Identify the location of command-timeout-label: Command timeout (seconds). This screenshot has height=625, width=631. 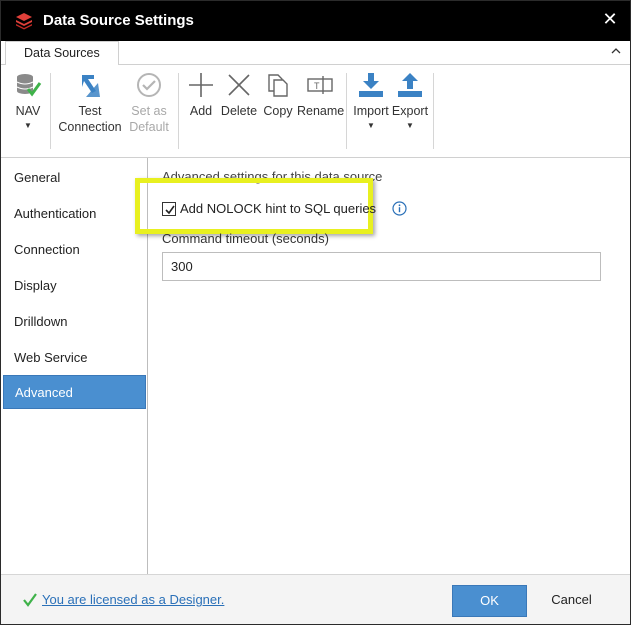
(245, 238).